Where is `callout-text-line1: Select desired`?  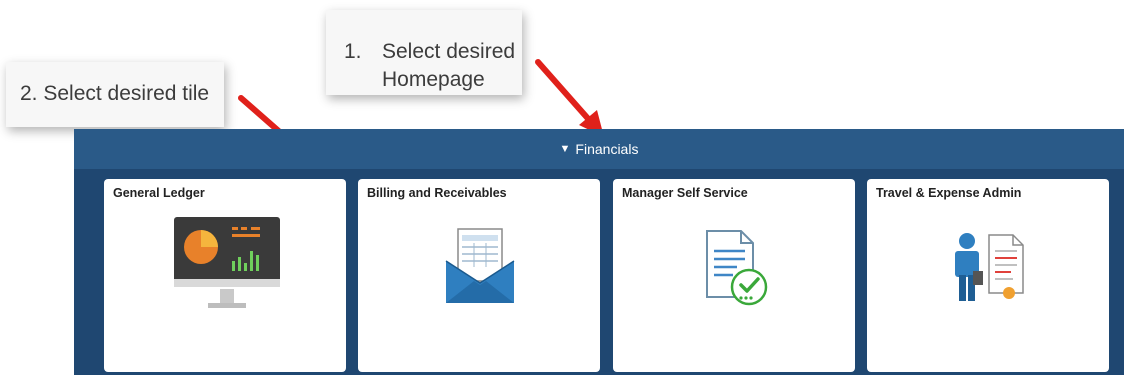 callout-text-line1: Select desired is located at coordinates (449, 51).